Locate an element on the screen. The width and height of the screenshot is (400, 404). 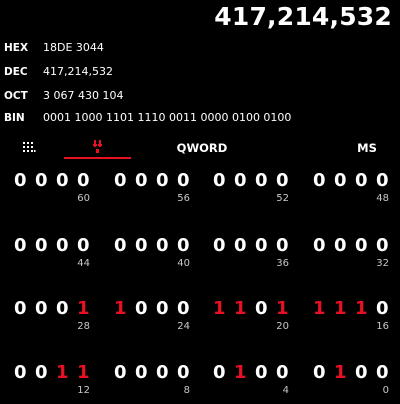
bit-group: 0 0 0 0 32 is located at coordinates (351, 255).